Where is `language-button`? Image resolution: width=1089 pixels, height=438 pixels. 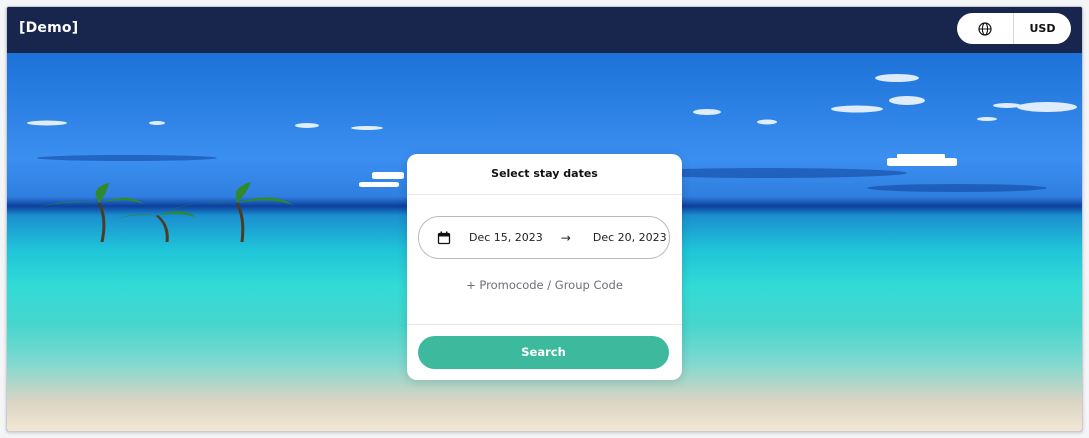
language-button is located at coordinates (985, 28).